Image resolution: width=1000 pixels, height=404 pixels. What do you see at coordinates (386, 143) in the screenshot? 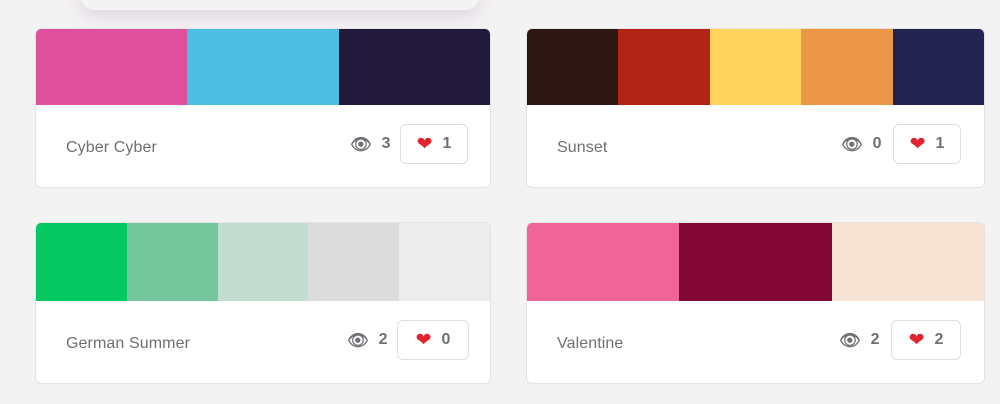
I see `view-count-value: 3` at bounding box center [386, 143].